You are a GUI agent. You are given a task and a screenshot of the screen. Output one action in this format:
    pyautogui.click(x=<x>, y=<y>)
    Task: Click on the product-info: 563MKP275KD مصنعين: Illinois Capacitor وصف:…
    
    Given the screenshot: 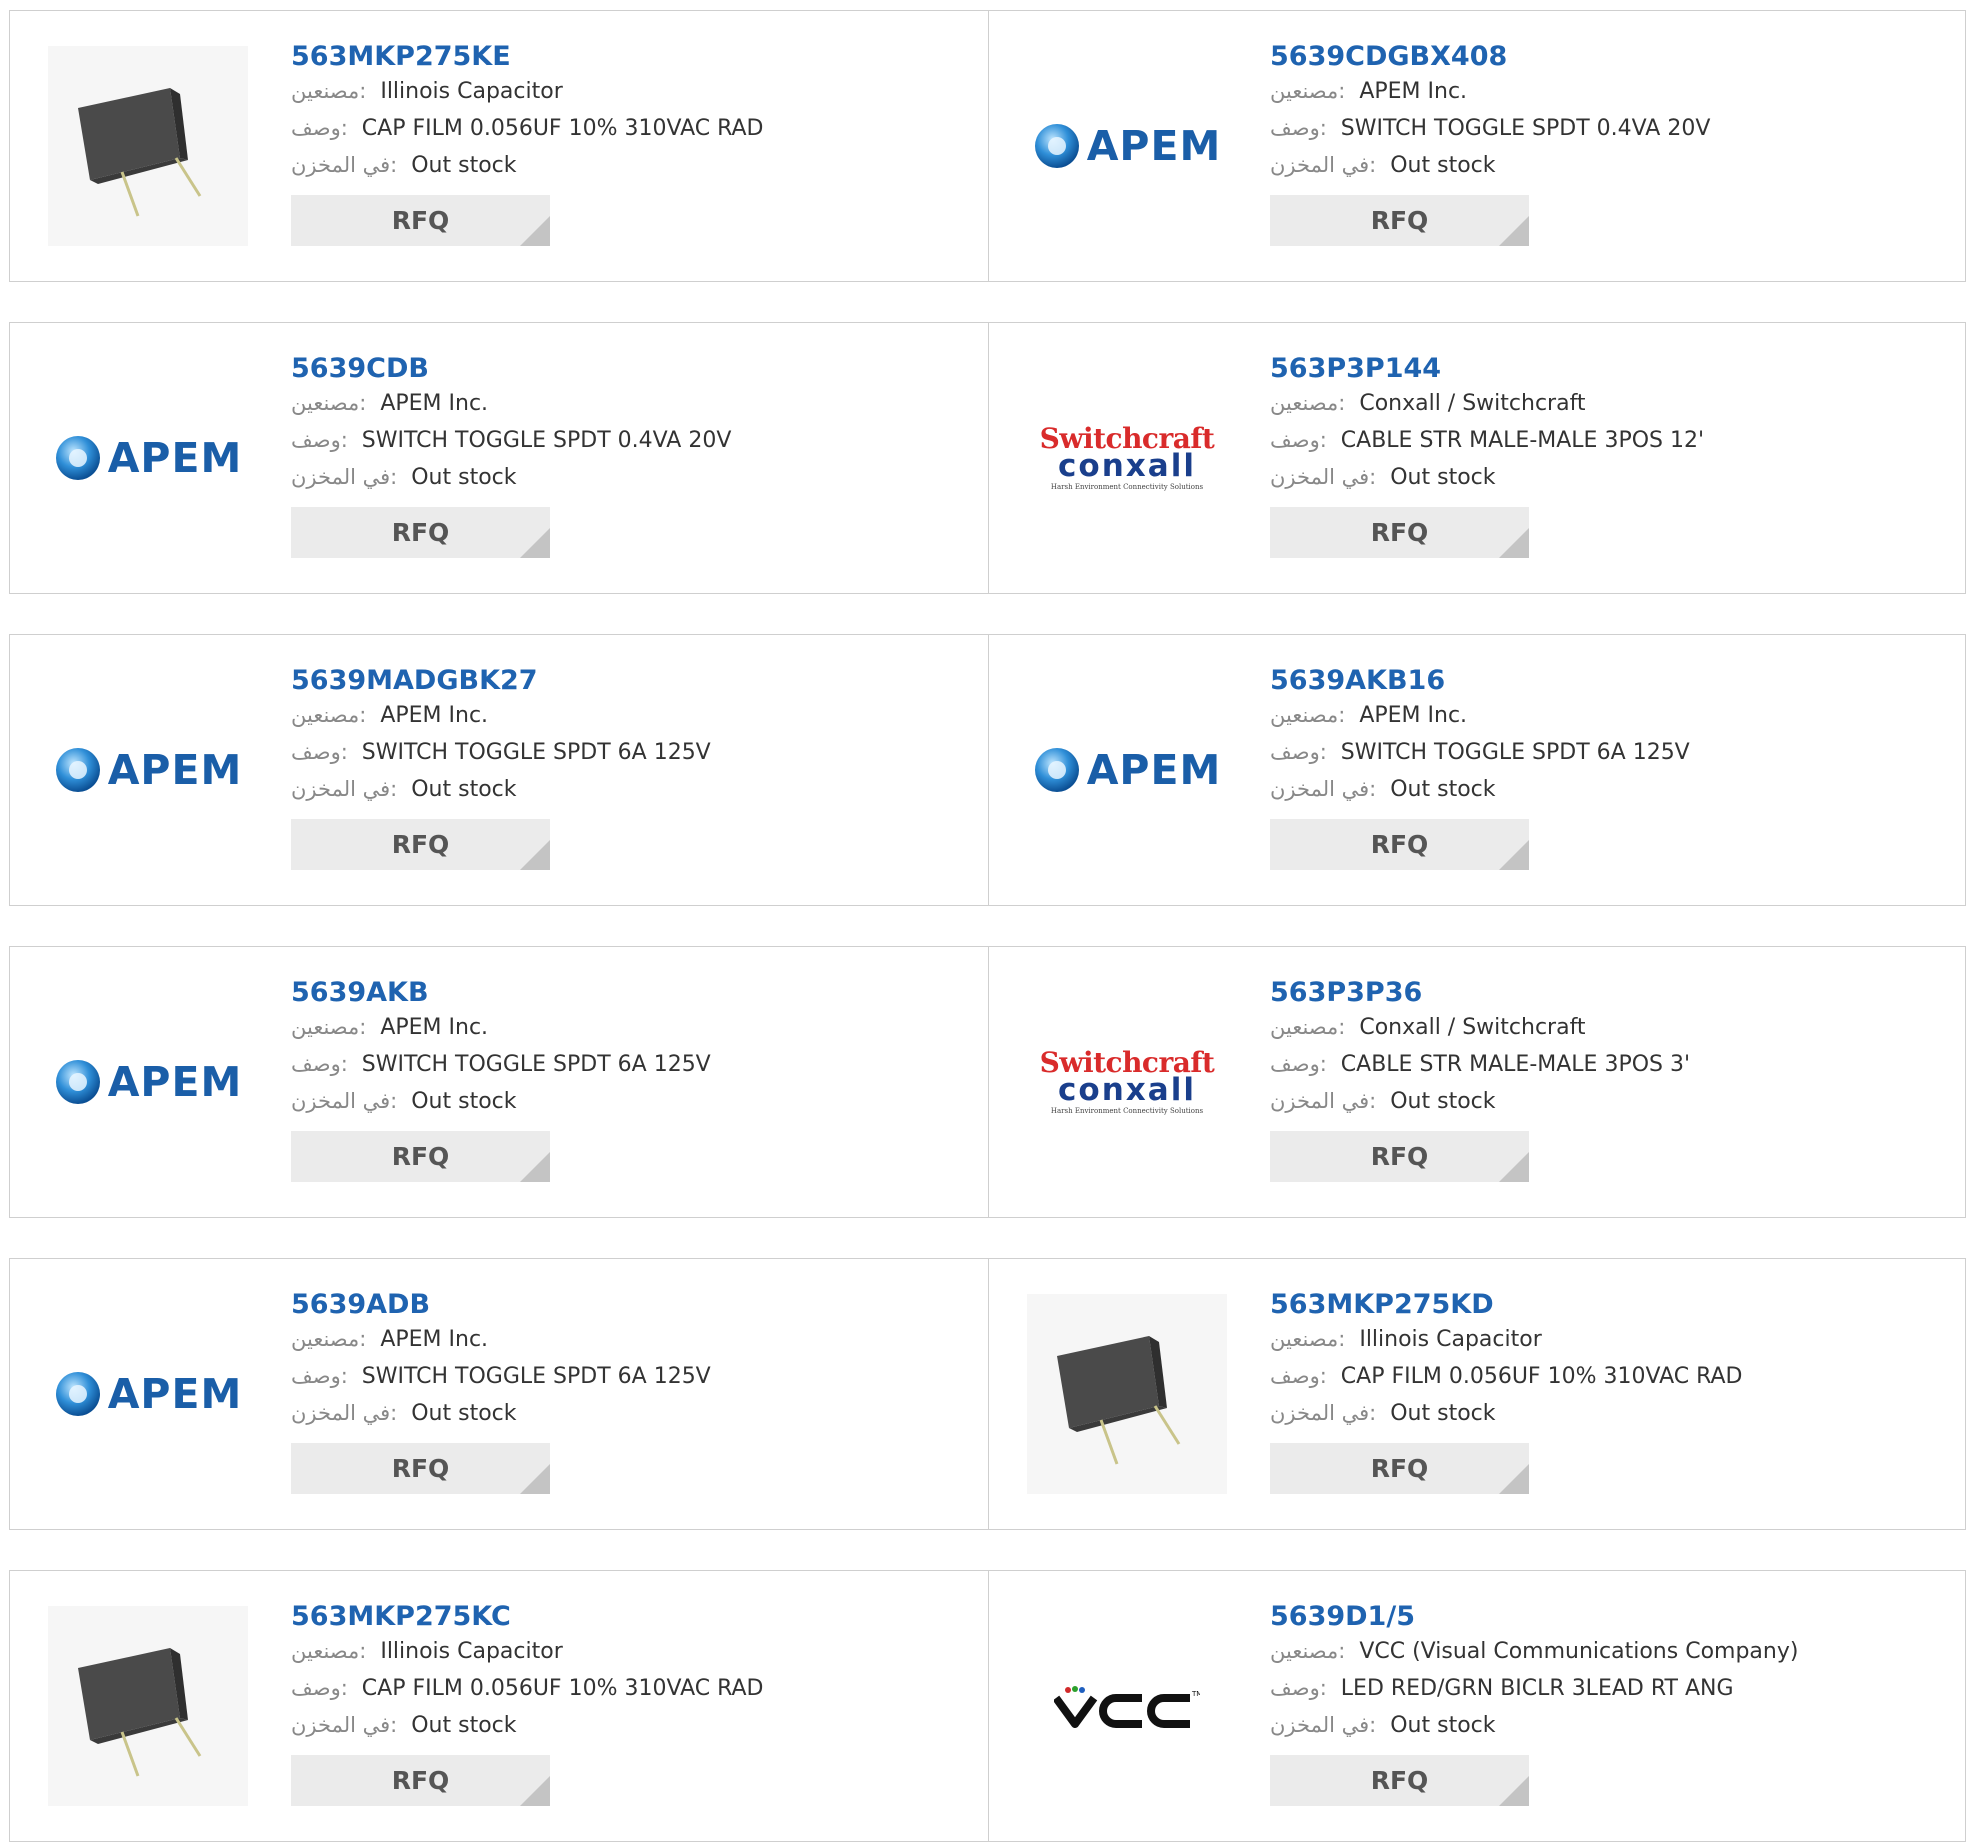 What is the action you would take?
    pyautogui.click(x=1506, y=1391)
    